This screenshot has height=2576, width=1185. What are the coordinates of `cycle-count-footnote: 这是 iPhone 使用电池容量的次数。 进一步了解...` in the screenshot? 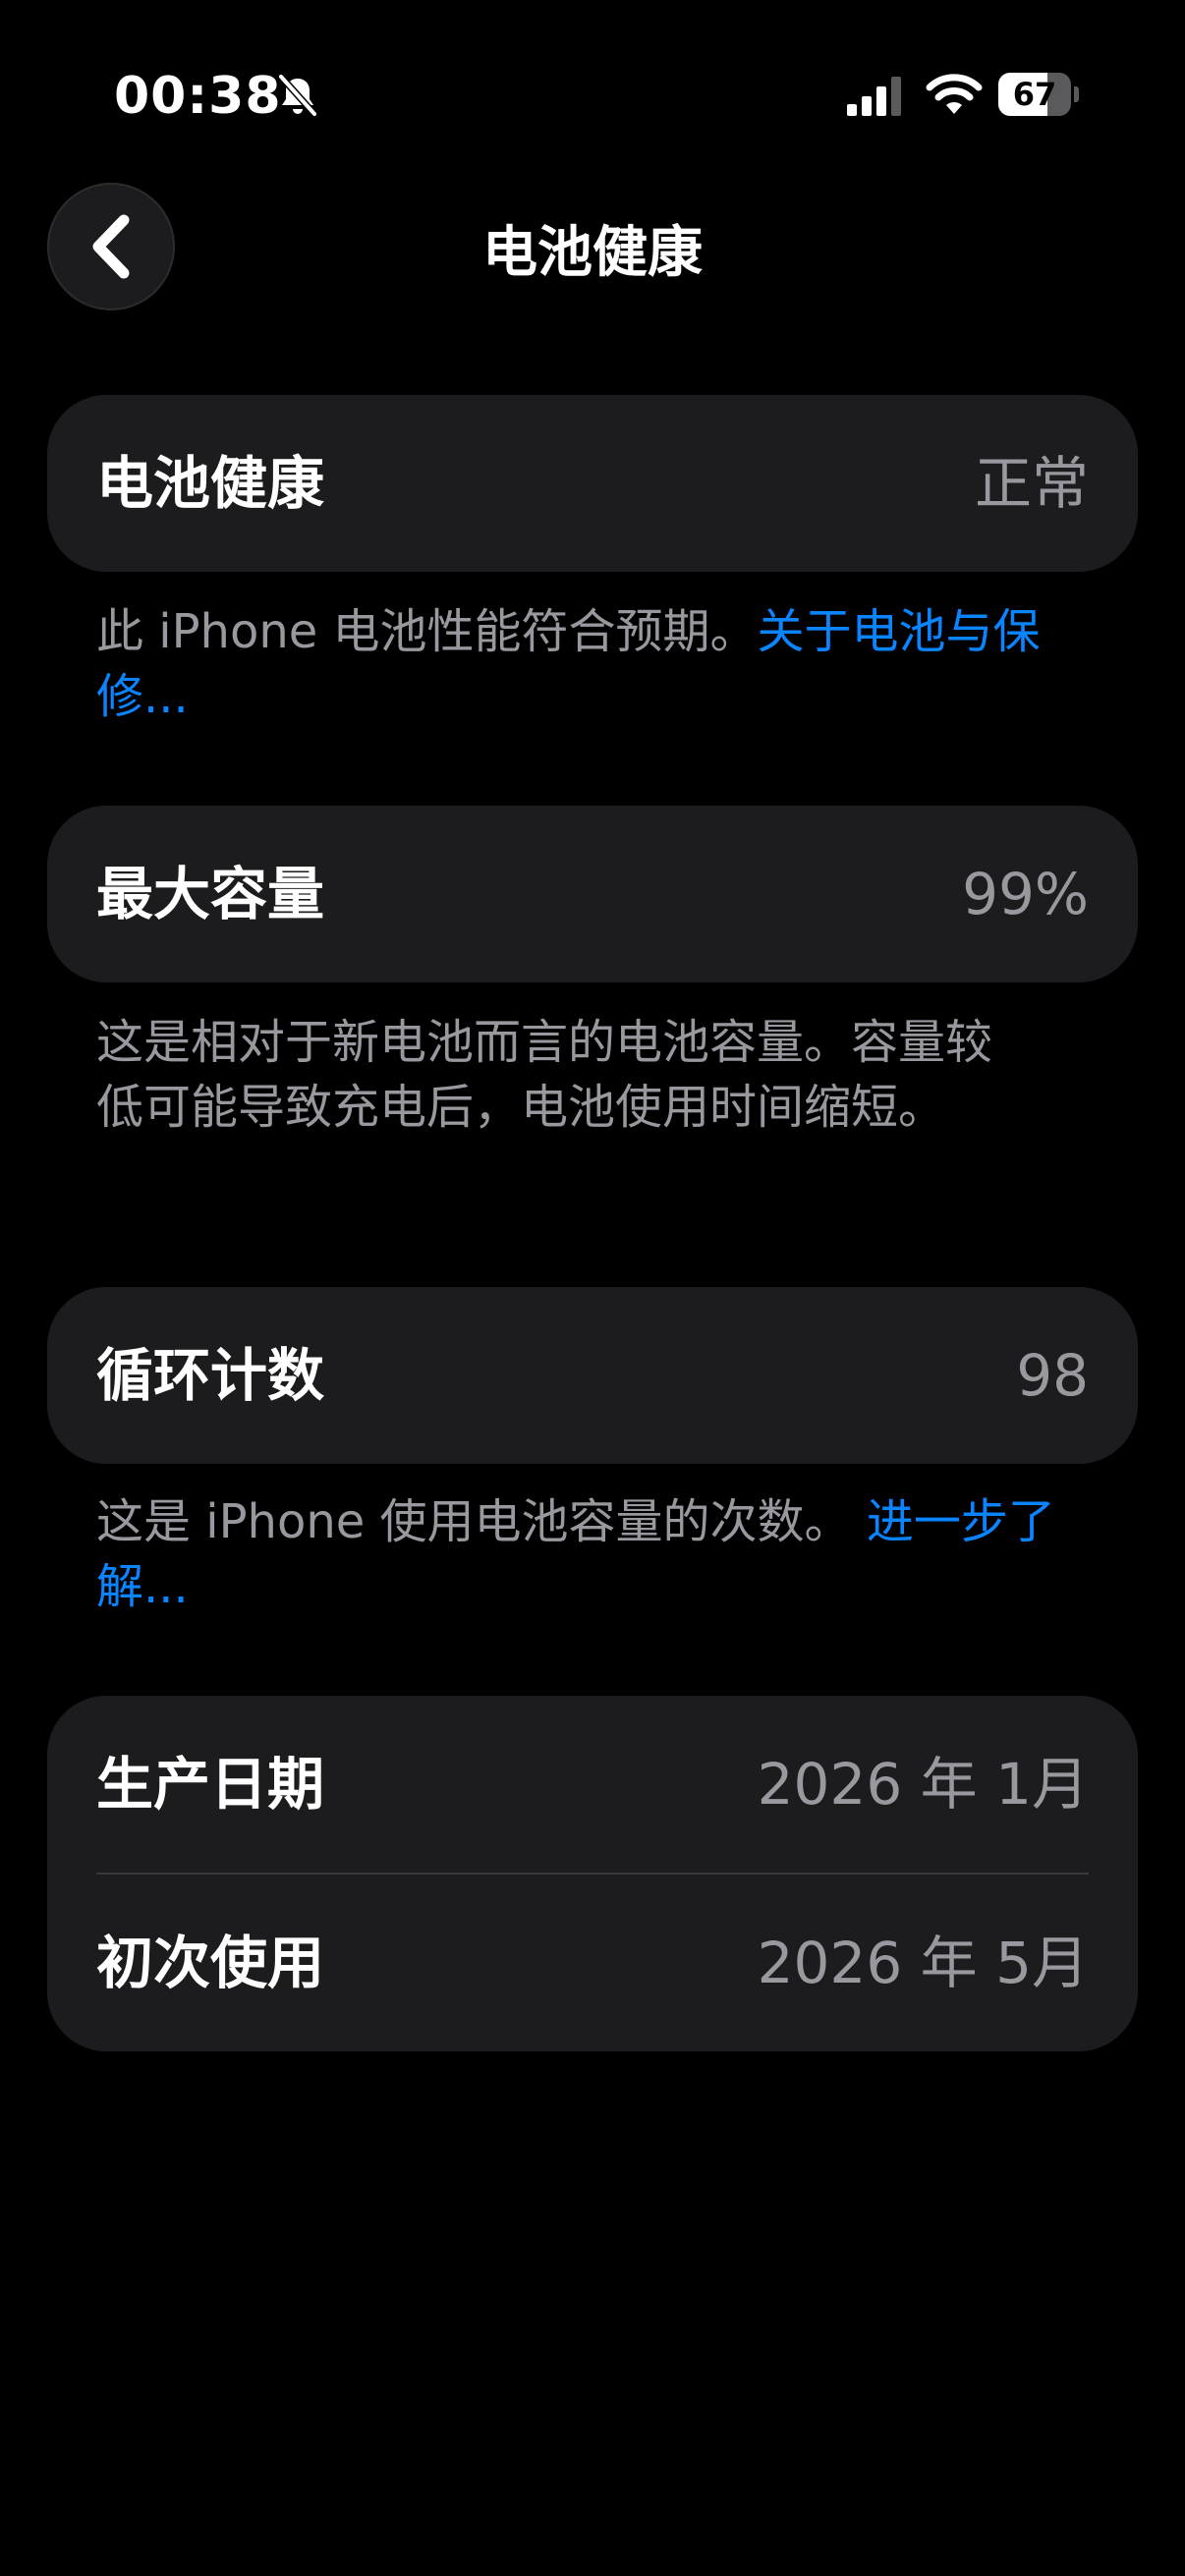 It's located at (592, 1554).